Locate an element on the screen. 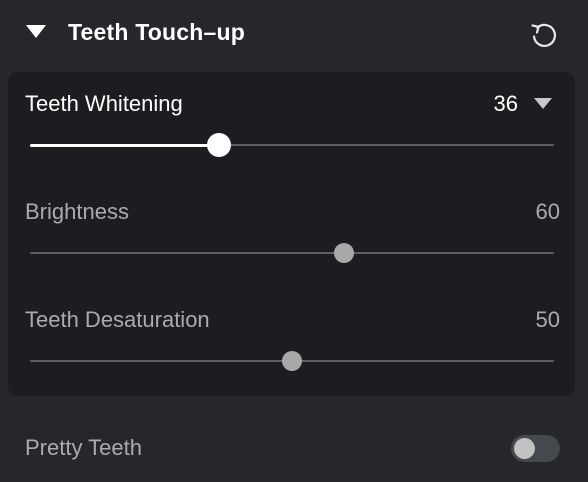  slider-fill is located at coordinates (124, 145).